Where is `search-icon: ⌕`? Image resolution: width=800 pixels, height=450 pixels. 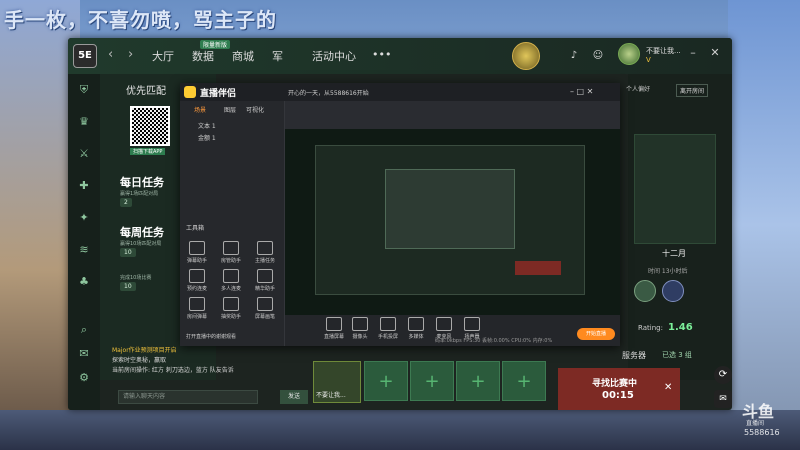 search-icon: ⌕ is located at coordinates (84, 330).